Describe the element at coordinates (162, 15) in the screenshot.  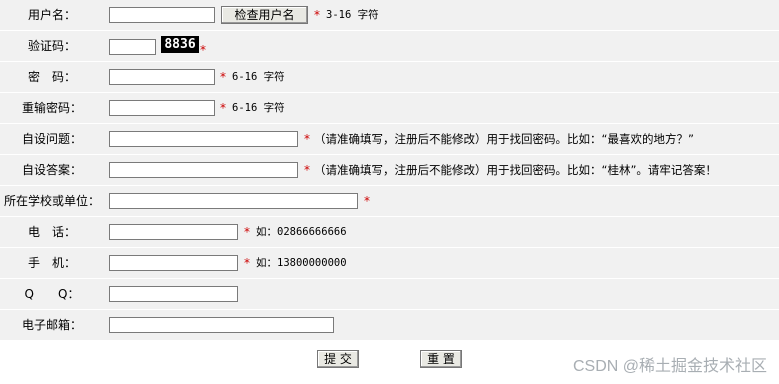
I see `username-input` at that location.